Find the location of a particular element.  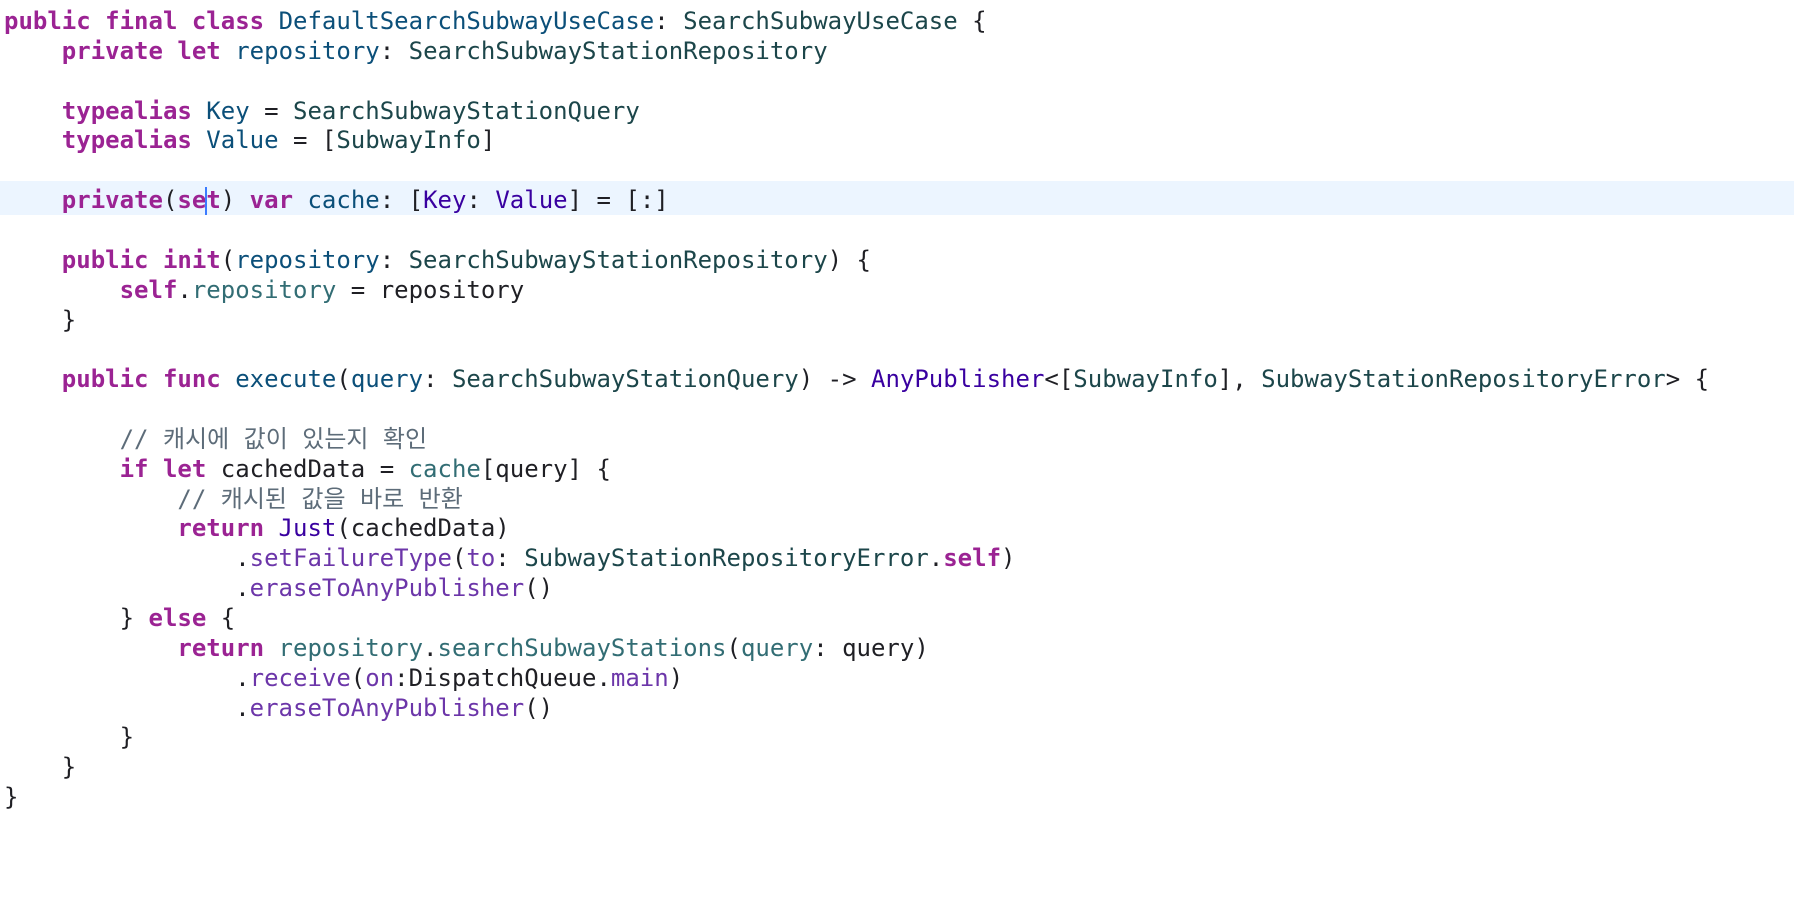

code-token-kw: class is located at coordinates (228, 21).